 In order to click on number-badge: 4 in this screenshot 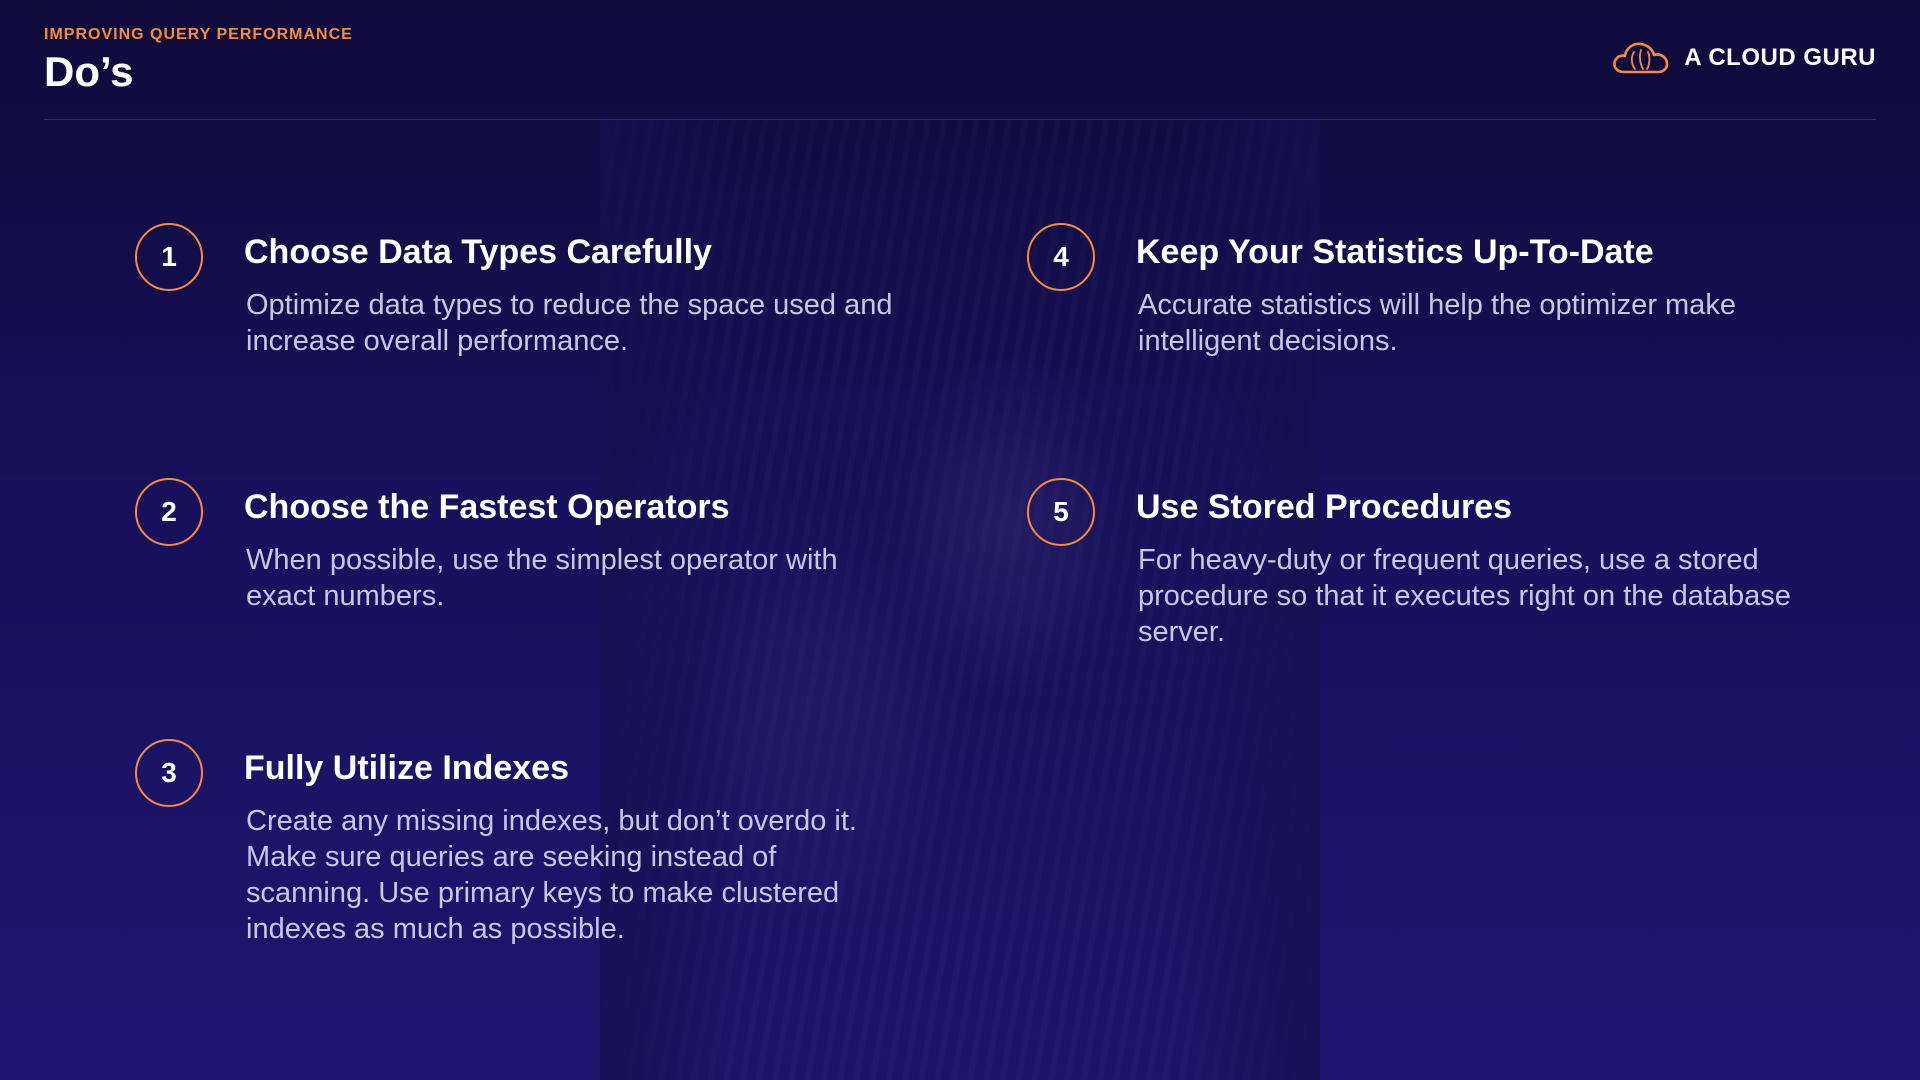, I will do `click(1061, 257)`.